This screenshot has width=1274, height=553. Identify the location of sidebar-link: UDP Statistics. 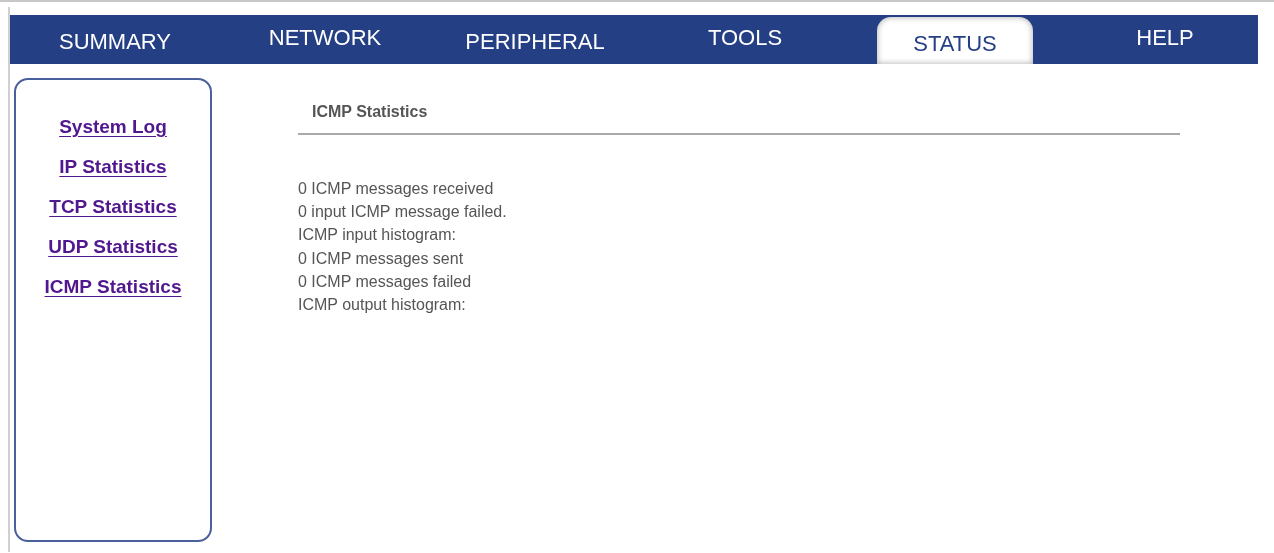
(113, 247).